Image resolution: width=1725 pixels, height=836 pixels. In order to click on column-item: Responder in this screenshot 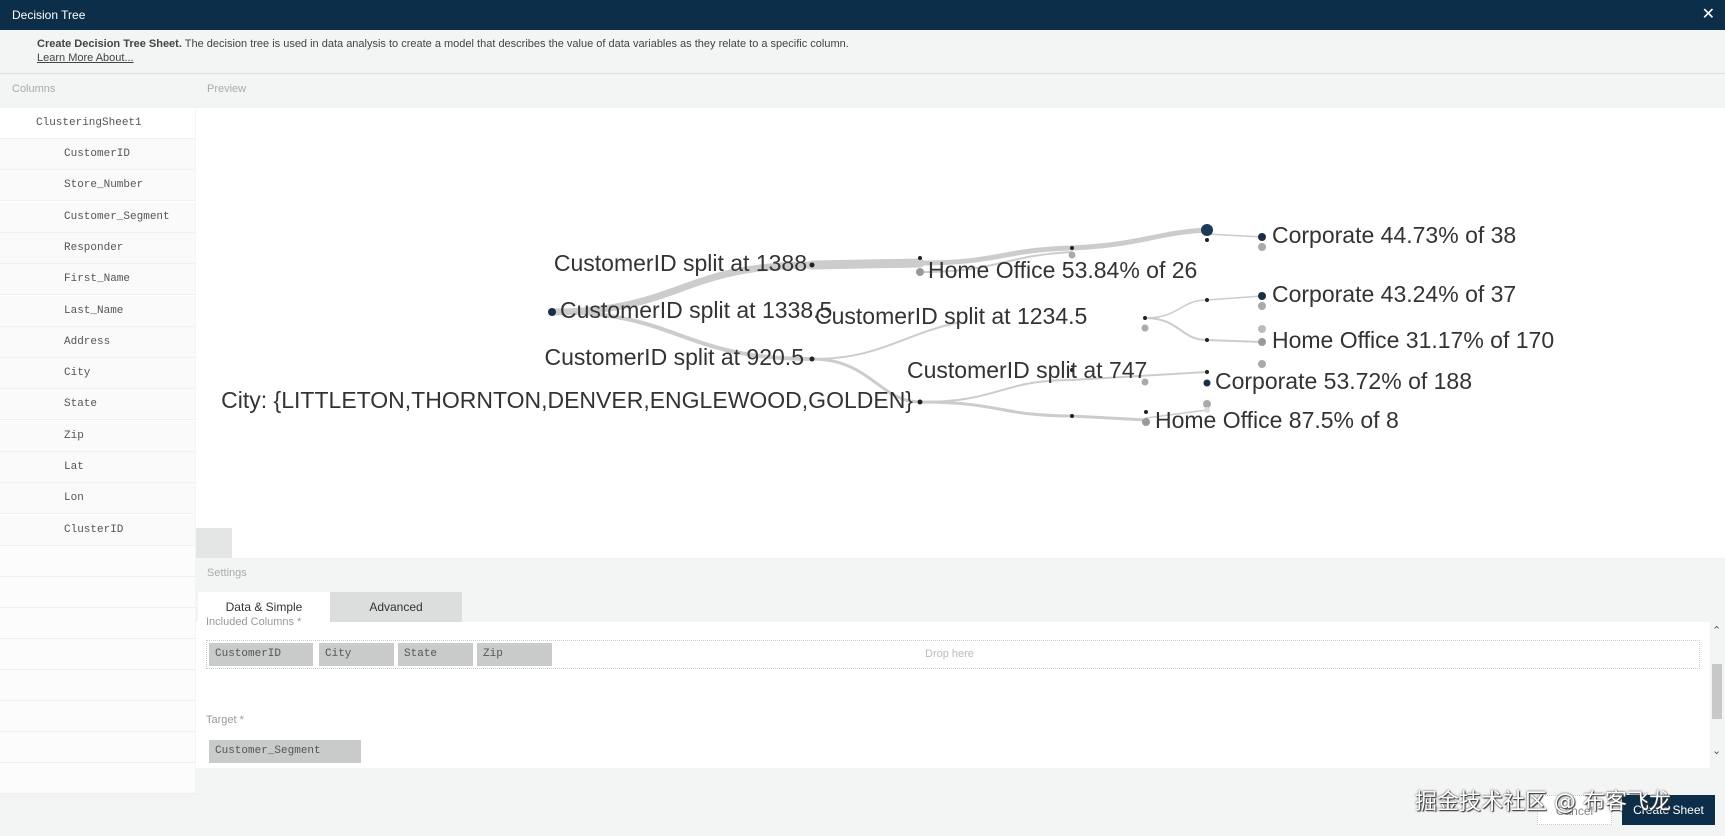, I will do `click(97, 248)`.